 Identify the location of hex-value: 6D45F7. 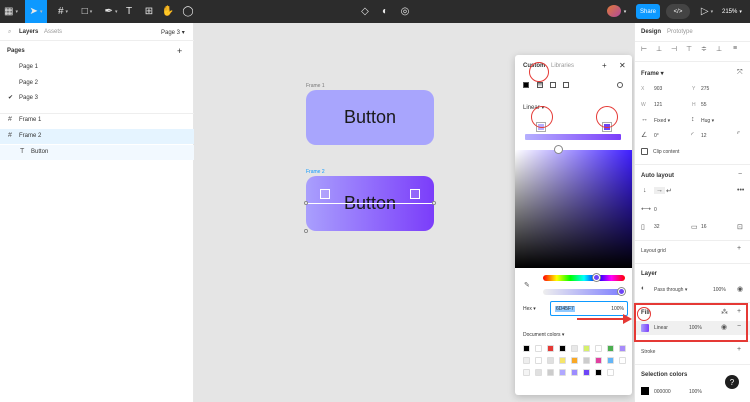
(565, 309).